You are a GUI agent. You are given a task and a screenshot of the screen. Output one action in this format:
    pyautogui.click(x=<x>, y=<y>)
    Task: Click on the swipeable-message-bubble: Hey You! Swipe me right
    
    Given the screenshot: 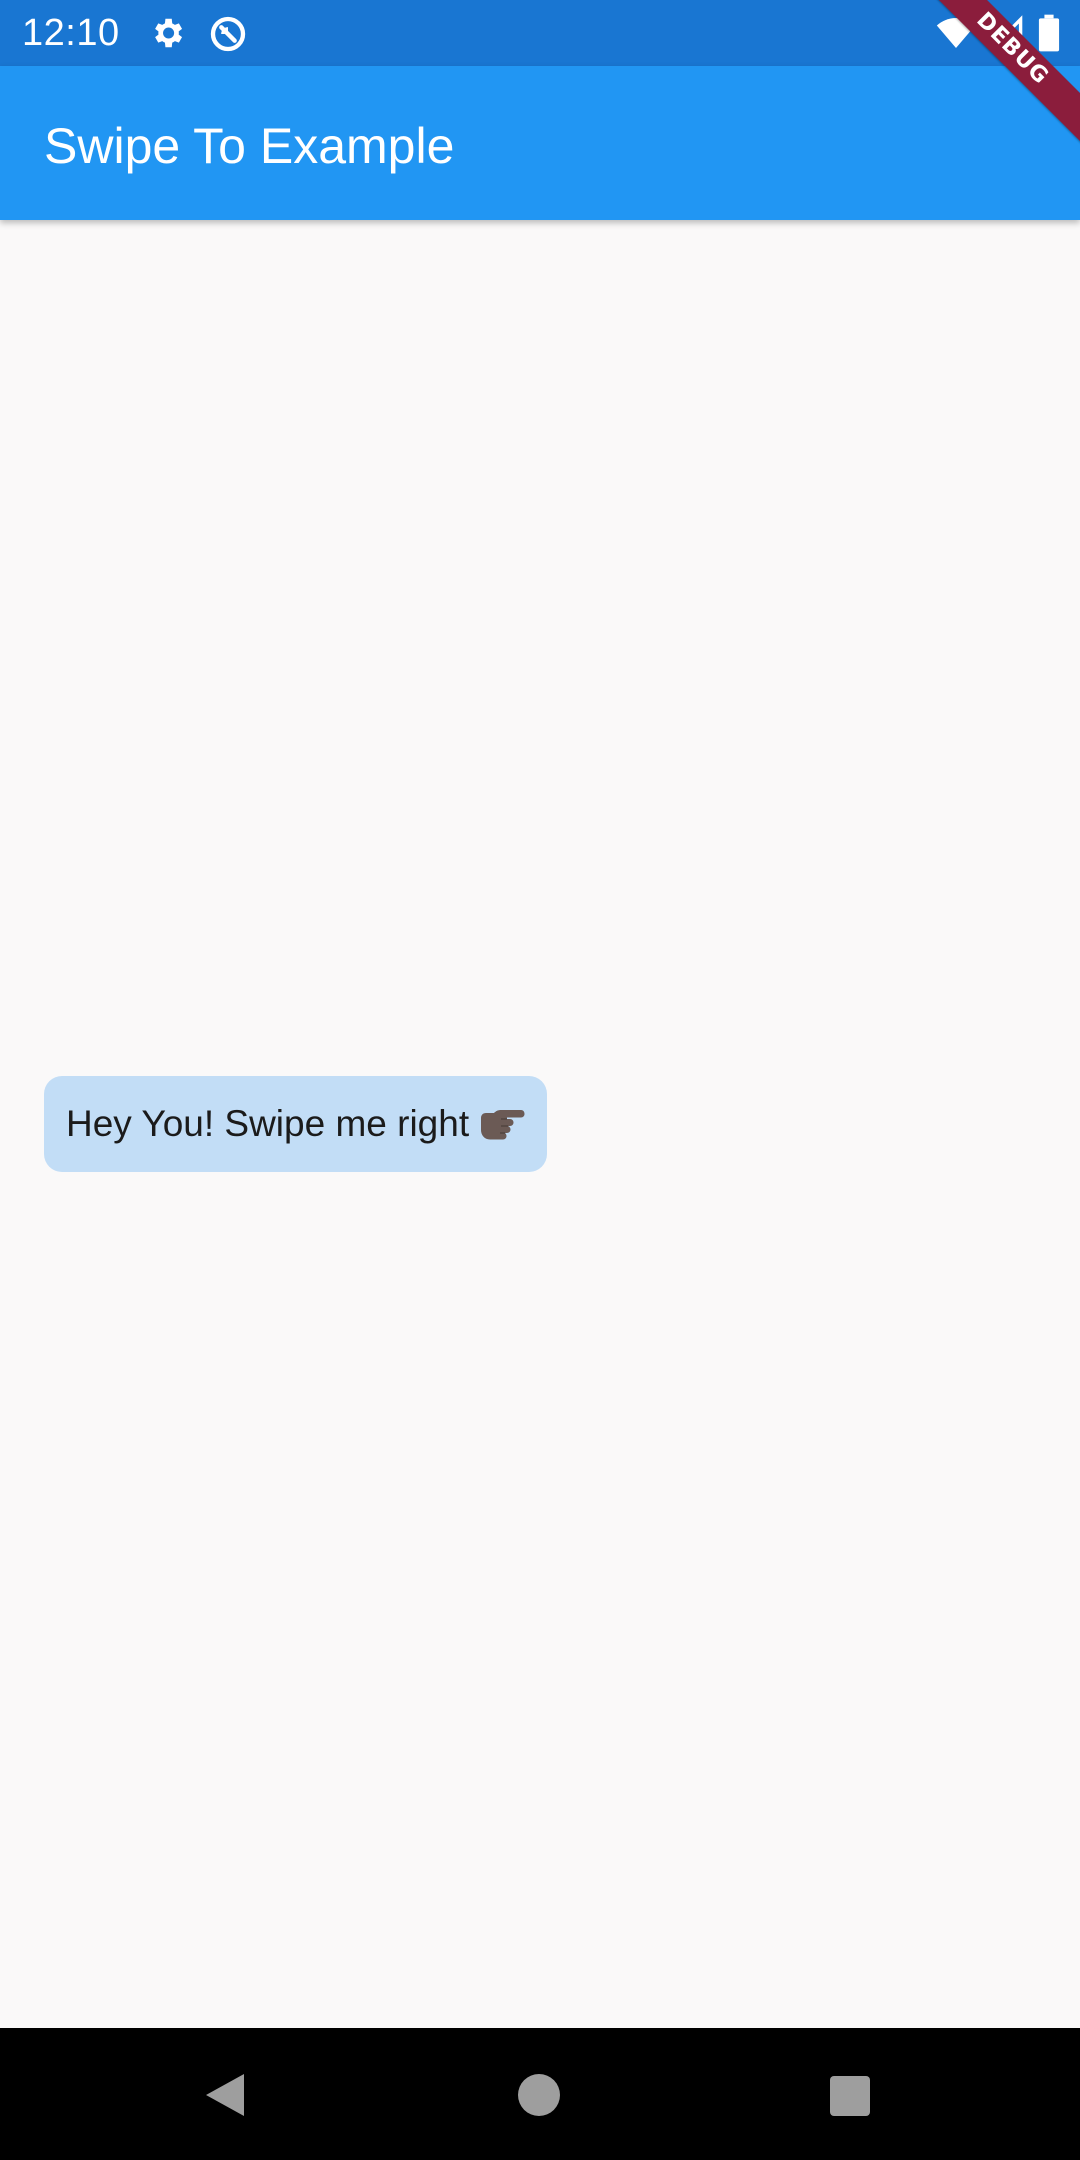 What is the action you would take?
    pyautogui.click(x=296, y=1124)
    